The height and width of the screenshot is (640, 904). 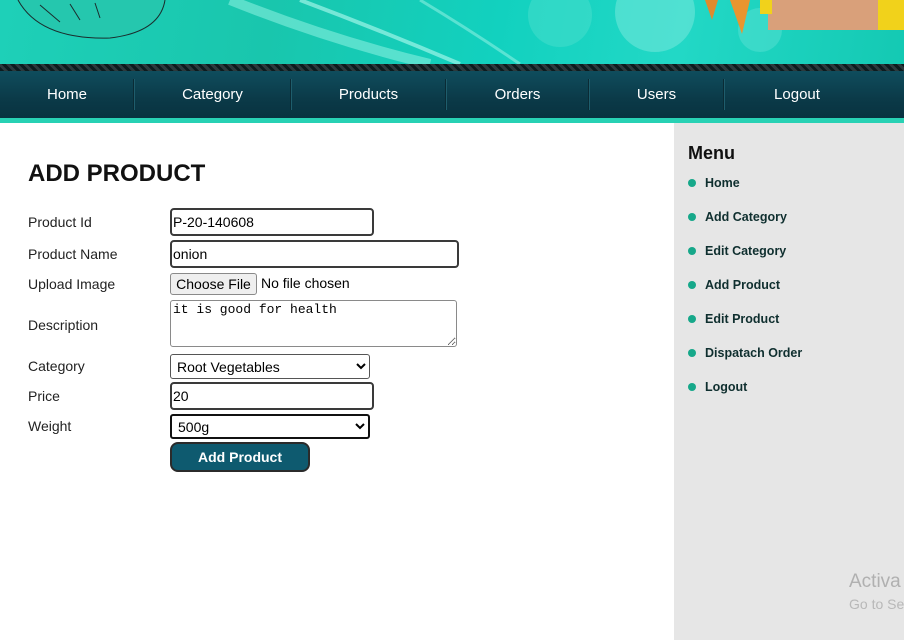 I want to click on product-name-input, so click(x=314, y=254).